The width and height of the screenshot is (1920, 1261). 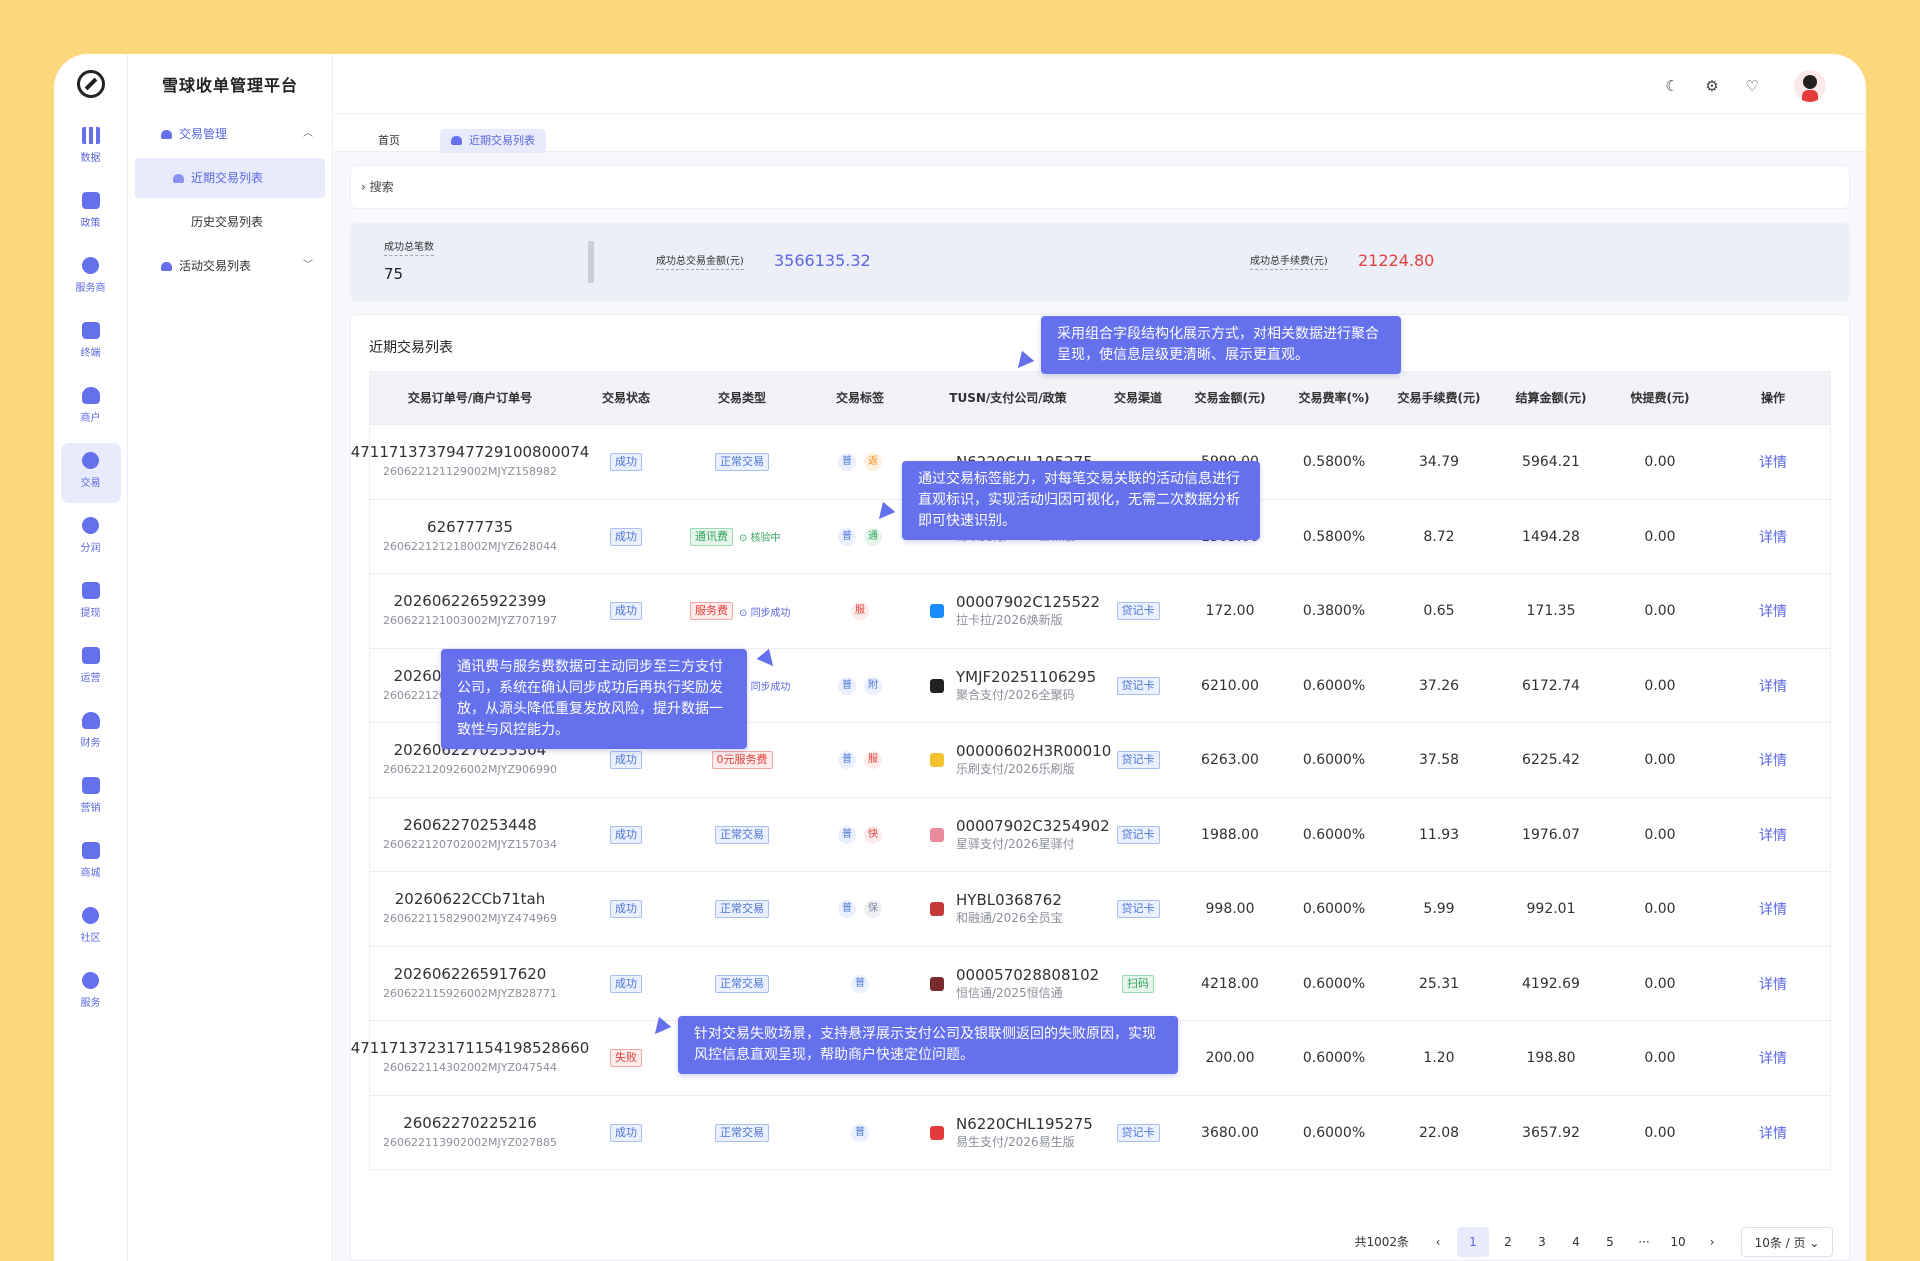 I want to click on page-size-select: 10条 / 页 ⌄, so click(x=1787, y=1242).